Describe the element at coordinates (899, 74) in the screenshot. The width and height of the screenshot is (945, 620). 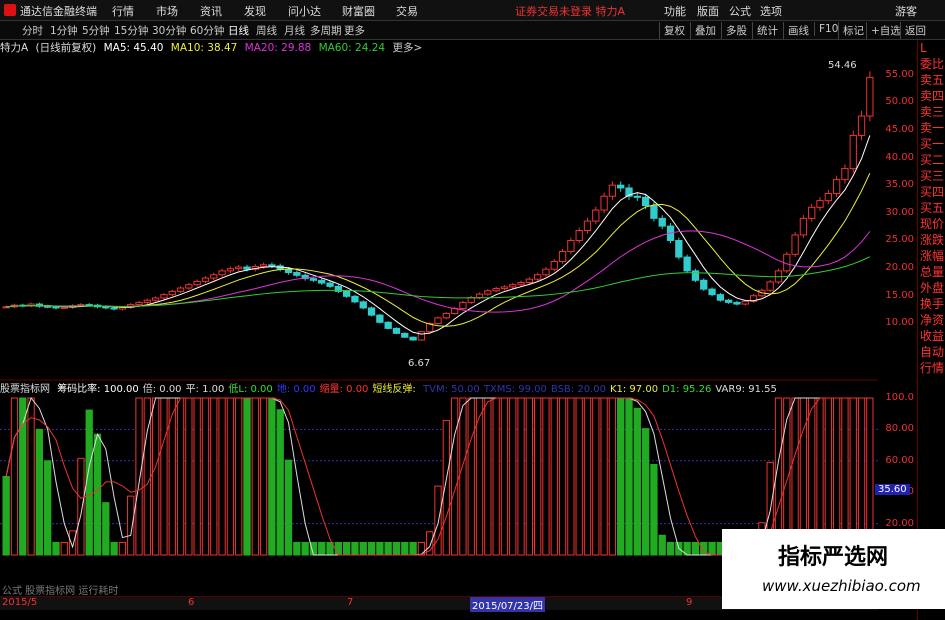
I see `price-tick: 55.00` at that location.